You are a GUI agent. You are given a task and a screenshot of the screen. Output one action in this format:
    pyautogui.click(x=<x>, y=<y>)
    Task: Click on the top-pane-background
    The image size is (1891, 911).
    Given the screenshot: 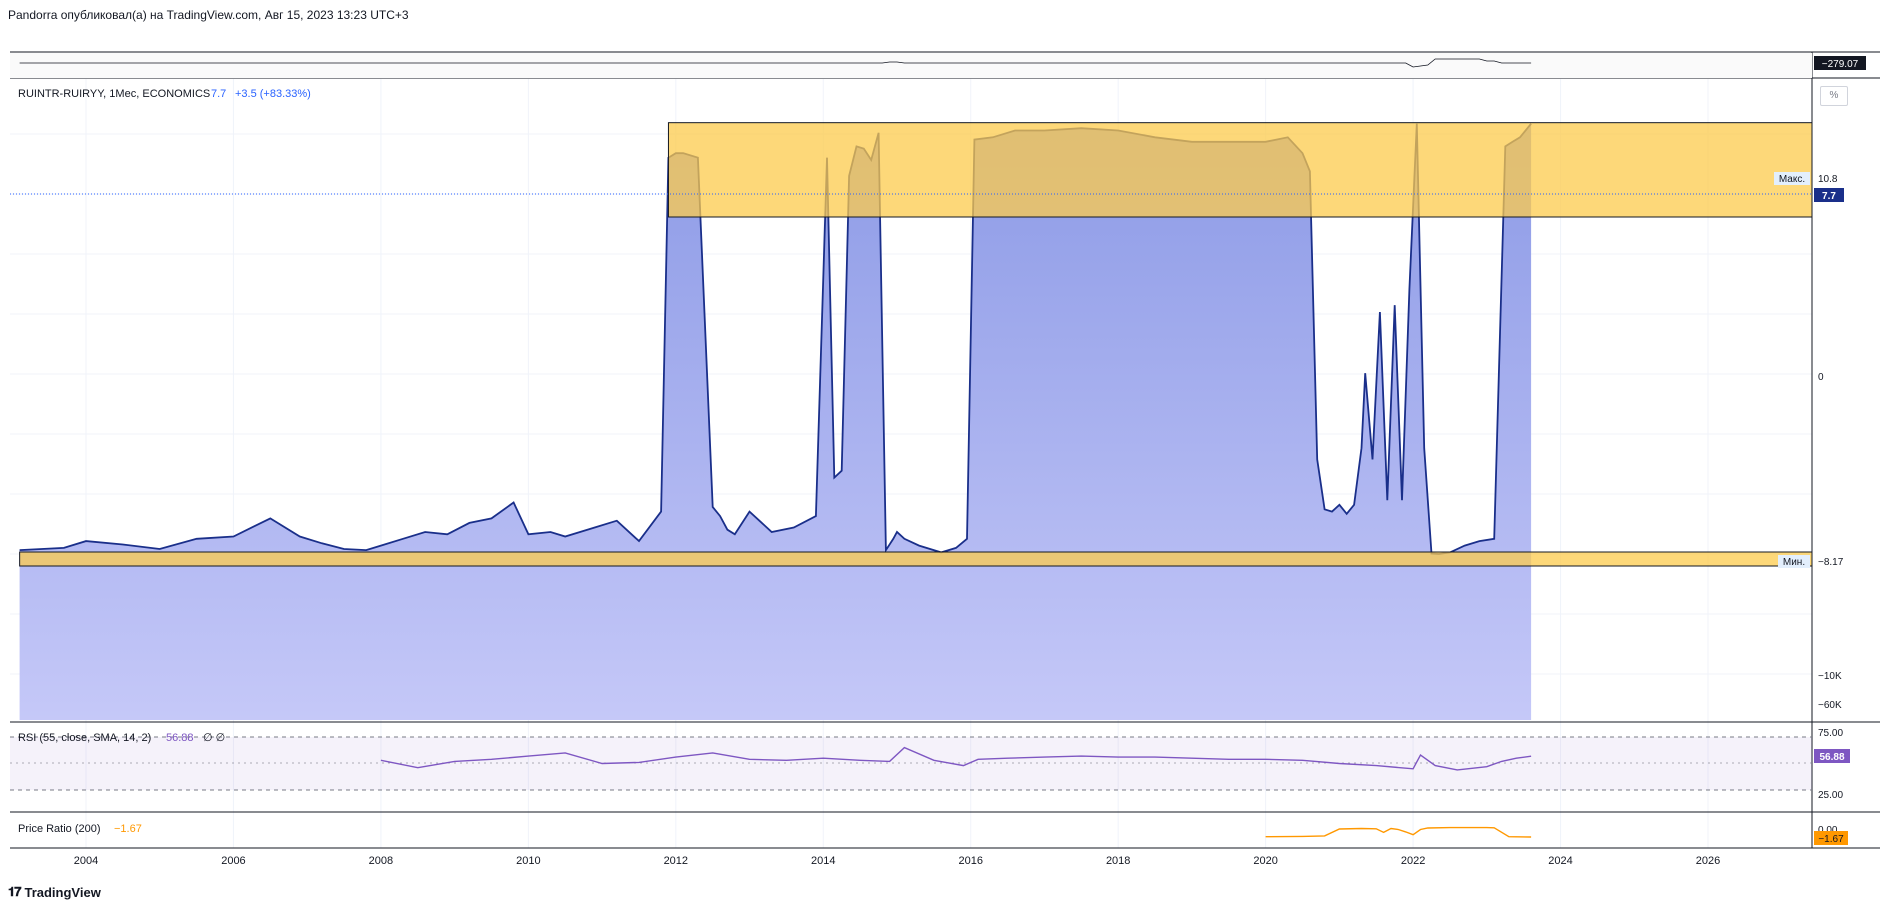 What is the action you would take?
    pyautogui.click(x=911, y=65)
    